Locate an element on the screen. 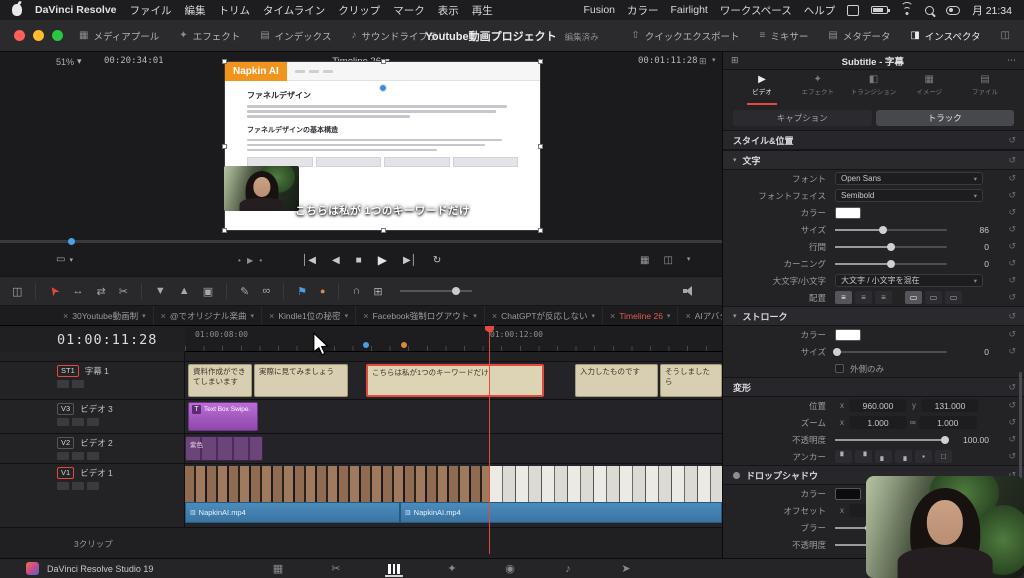 This screenshot has height=578, width=1024. zoom-x-field: 1.000 is located at coordinates (878, 422).